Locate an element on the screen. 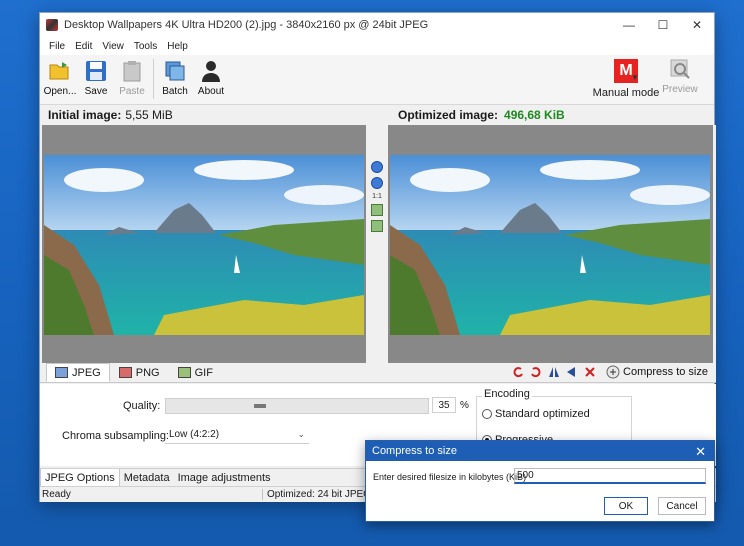 The height and width of the screenshot is (546, 744). status-ready: Ready is located at coordinates (56, 494).